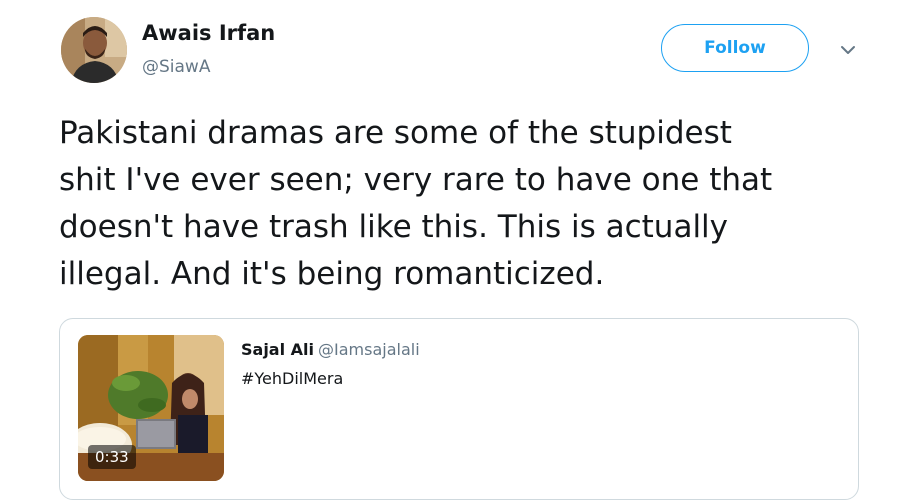 Image resolution: width=900 pixels, height=500 pixels. What do you see at coordinates (292, 378) in the screenshot?
I see `quoted-tweet-text: #YehDilMera` at bounding box center [292, 378].